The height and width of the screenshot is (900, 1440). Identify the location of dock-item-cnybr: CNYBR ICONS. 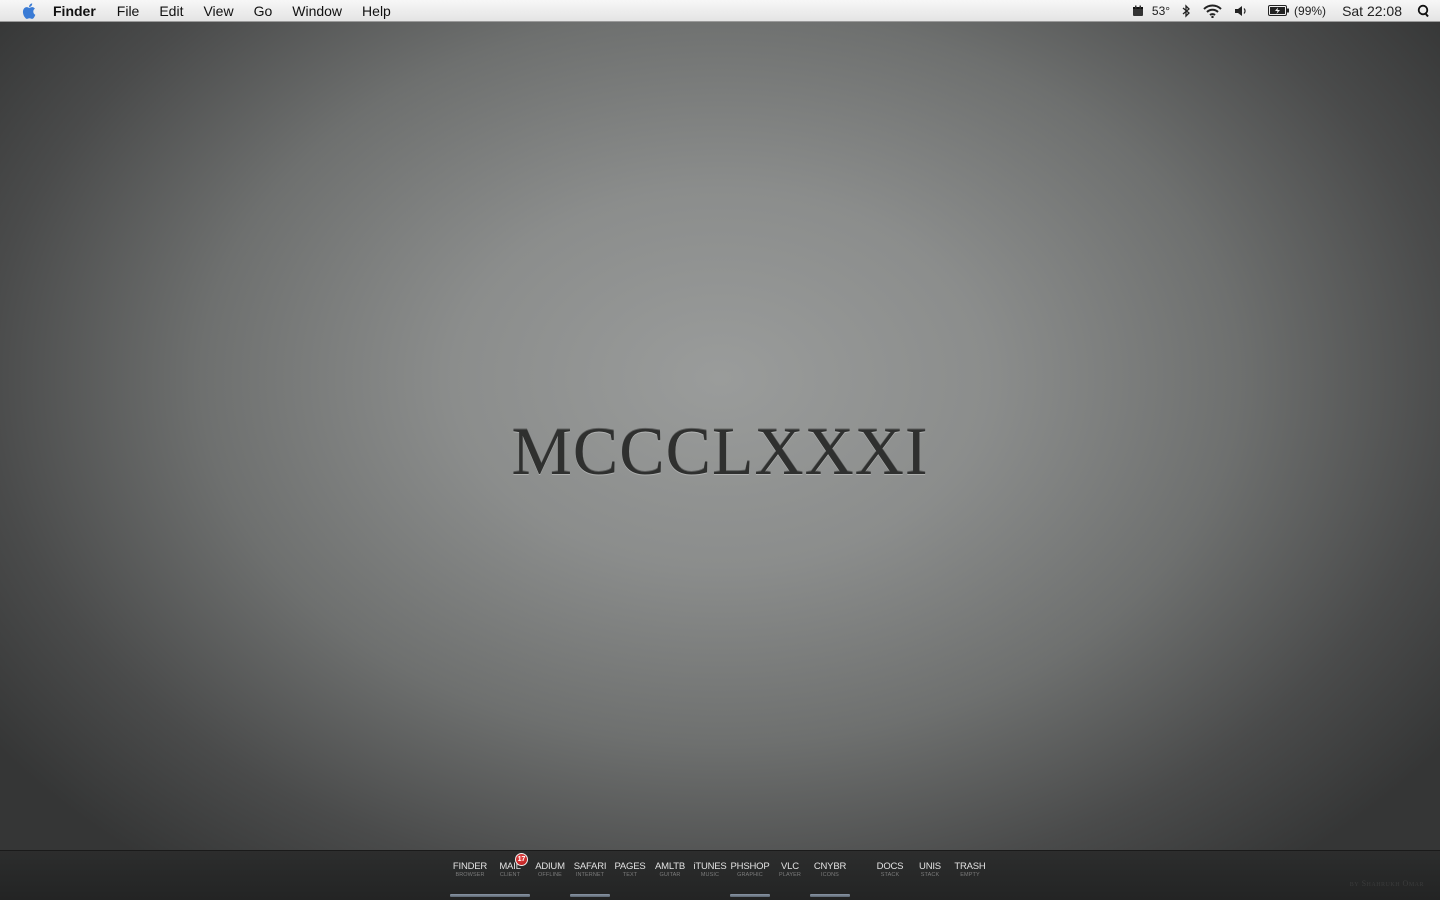
(830, 870).